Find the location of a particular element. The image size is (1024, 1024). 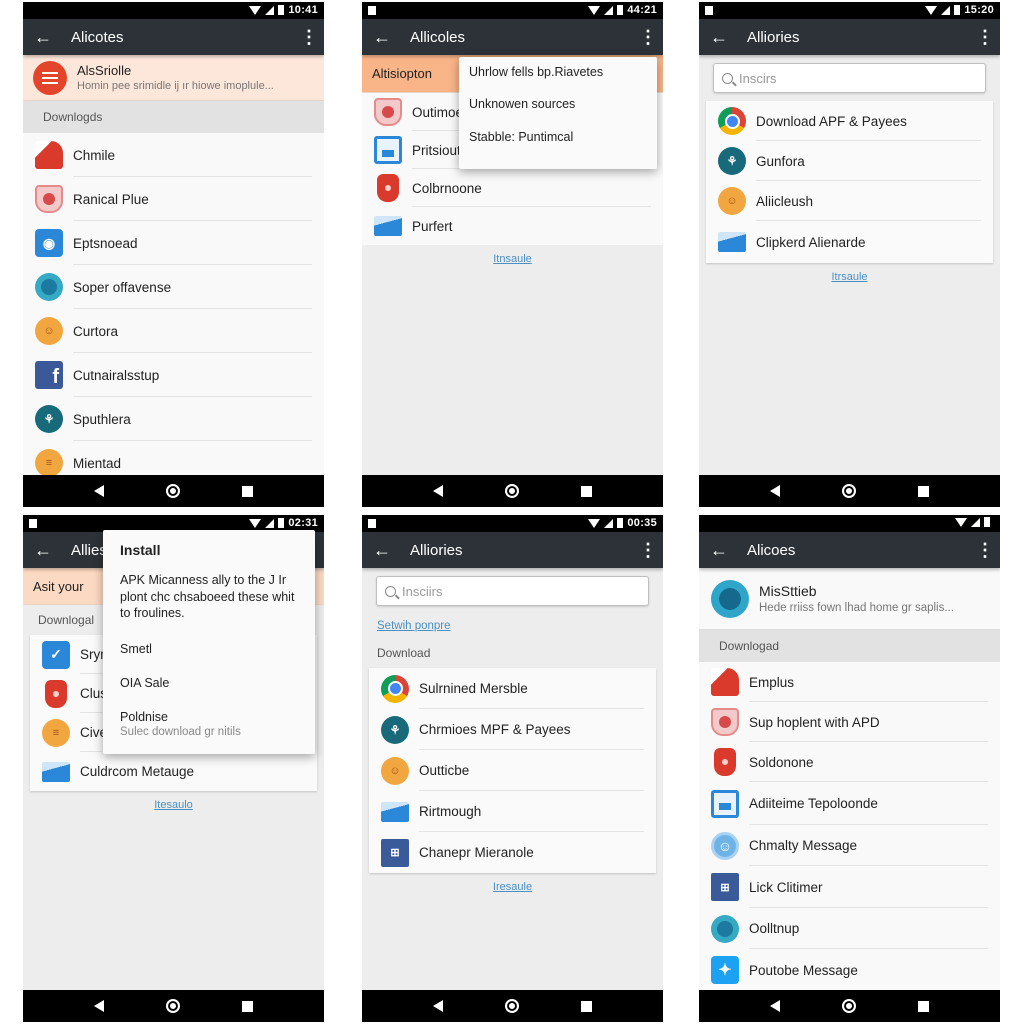

app-bar: ← Alicotes ⋮ is located at coordinates (173, 37).